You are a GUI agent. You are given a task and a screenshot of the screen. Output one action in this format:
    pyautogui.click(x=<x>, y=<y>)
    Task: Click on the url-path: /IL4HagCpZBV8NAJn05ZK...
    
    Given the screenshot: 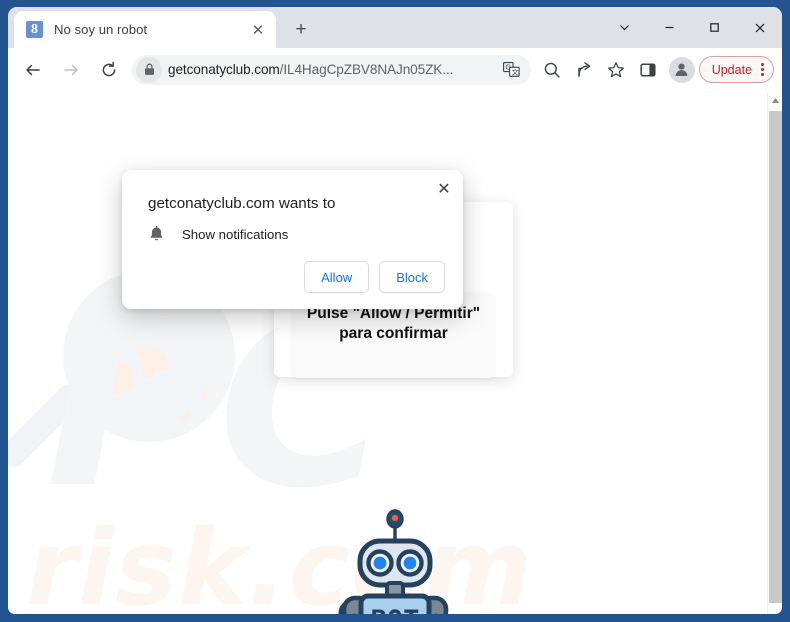 What is the action you would take?
    pyautogui.click(x=366, y=69)
    